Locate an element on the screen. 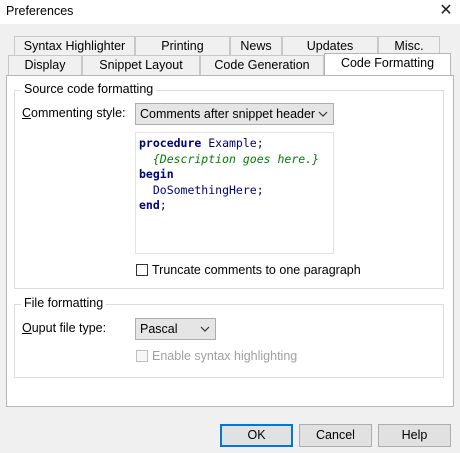  code-line: end; is located at coordinates (236, 206).